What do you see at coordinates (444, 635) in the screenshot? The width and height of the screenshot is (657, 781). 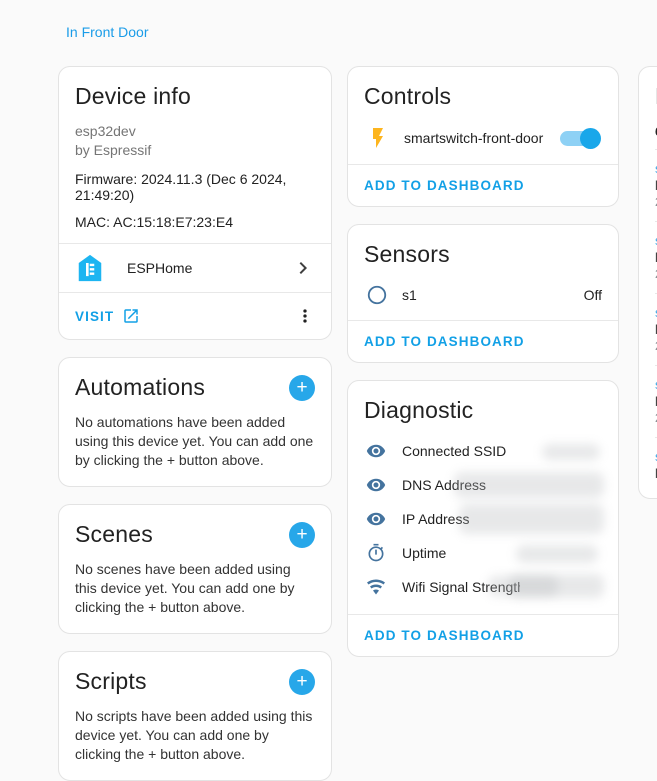 I see `add-to-dashboard-button-diagnostic: ADD TO DASHBOARD` at bounding box center [444, 635].